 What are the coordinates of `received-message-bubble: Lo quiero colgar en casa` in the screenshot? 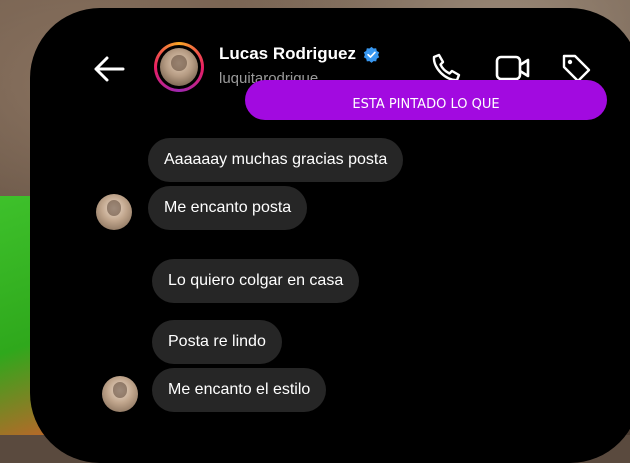 It's located at (256, 281).